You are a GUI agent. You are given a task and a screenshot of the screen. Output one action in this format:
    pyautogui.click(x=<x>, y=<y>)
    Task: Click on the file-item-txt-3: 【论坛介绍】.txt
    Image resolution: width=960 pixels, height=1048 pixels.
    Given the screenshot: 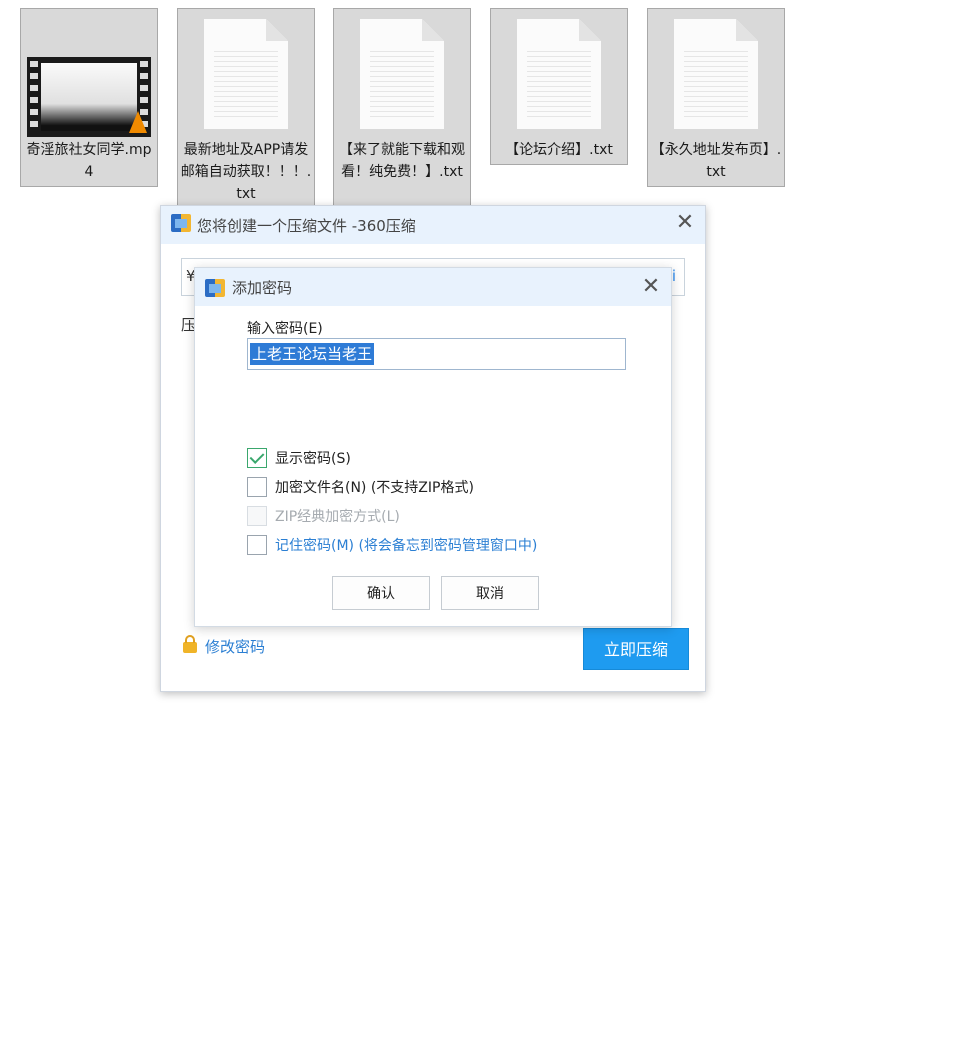 What is the action you would take?
    pyautogui.click(x=559, y=86)
    